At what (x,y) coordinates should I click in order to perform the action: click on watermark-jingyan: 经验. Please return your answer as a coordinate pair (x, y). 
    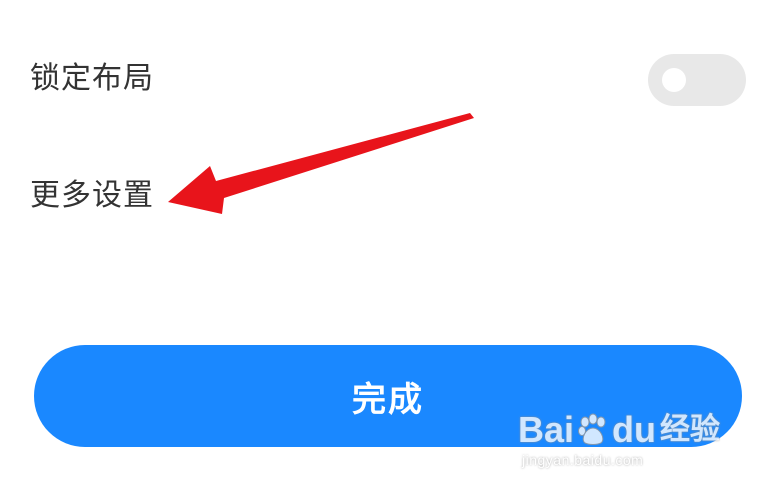
    Looking at the image, I should click on (690, 429).